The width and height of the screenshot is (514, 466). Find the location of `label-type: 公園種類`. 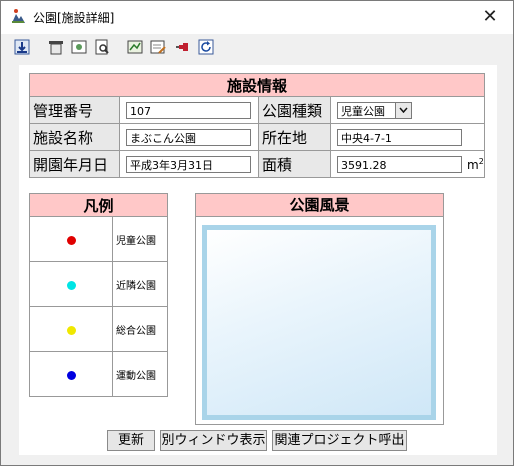

label-type: 公園種類 is located at coordinates (294, 110).